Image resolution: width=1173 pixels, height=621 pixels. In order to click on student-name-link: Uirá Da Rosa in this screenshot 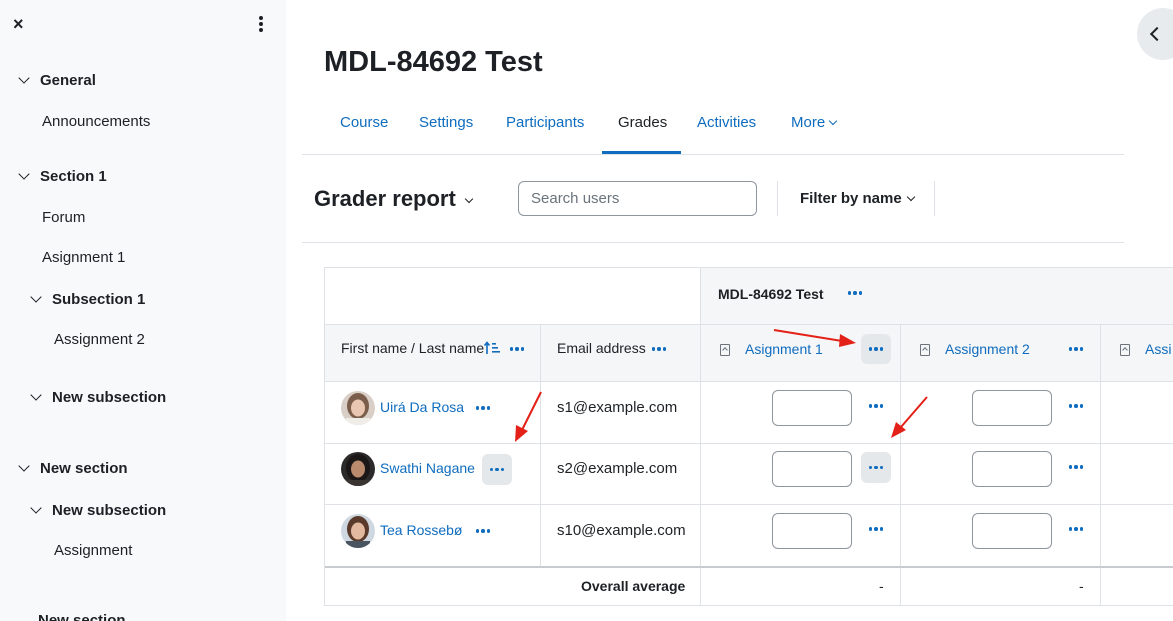, I will do `click(422, 407)`.